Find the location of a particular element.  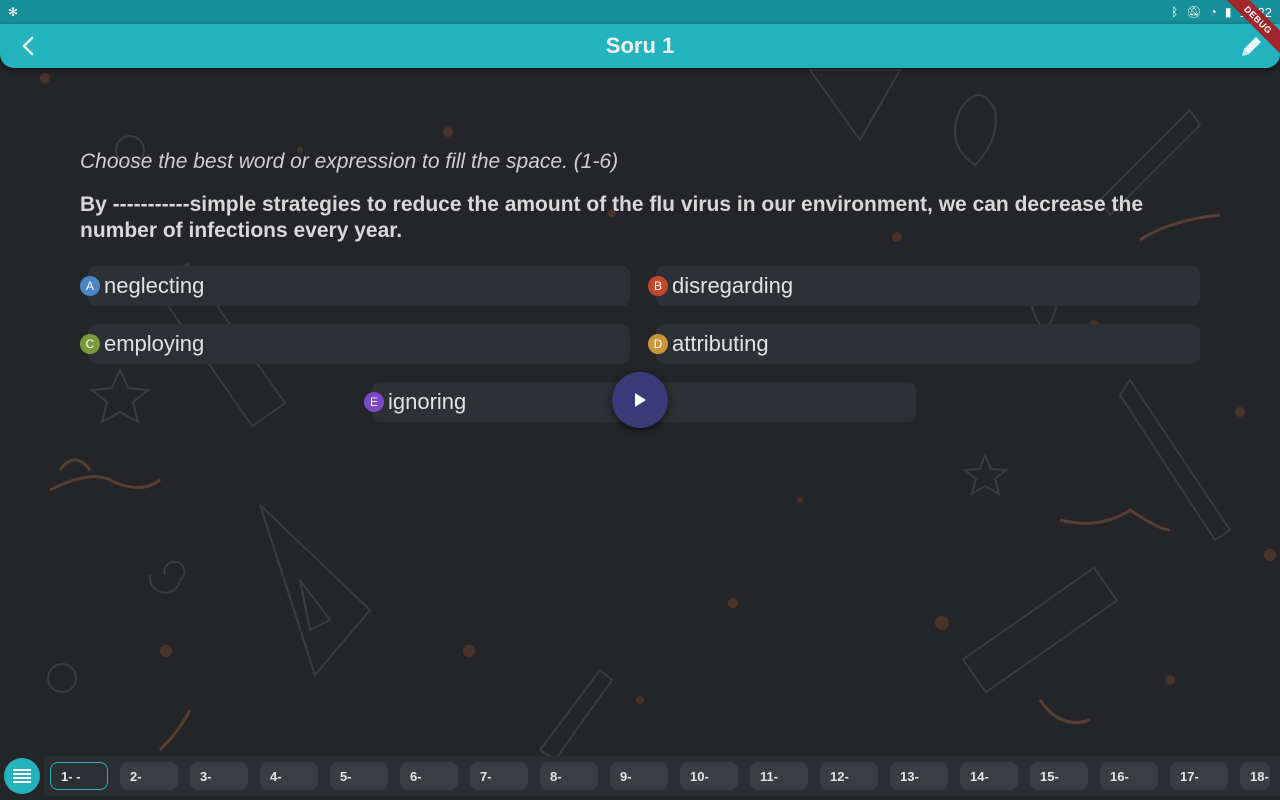

menu-button is located at coordinates (22, 776).